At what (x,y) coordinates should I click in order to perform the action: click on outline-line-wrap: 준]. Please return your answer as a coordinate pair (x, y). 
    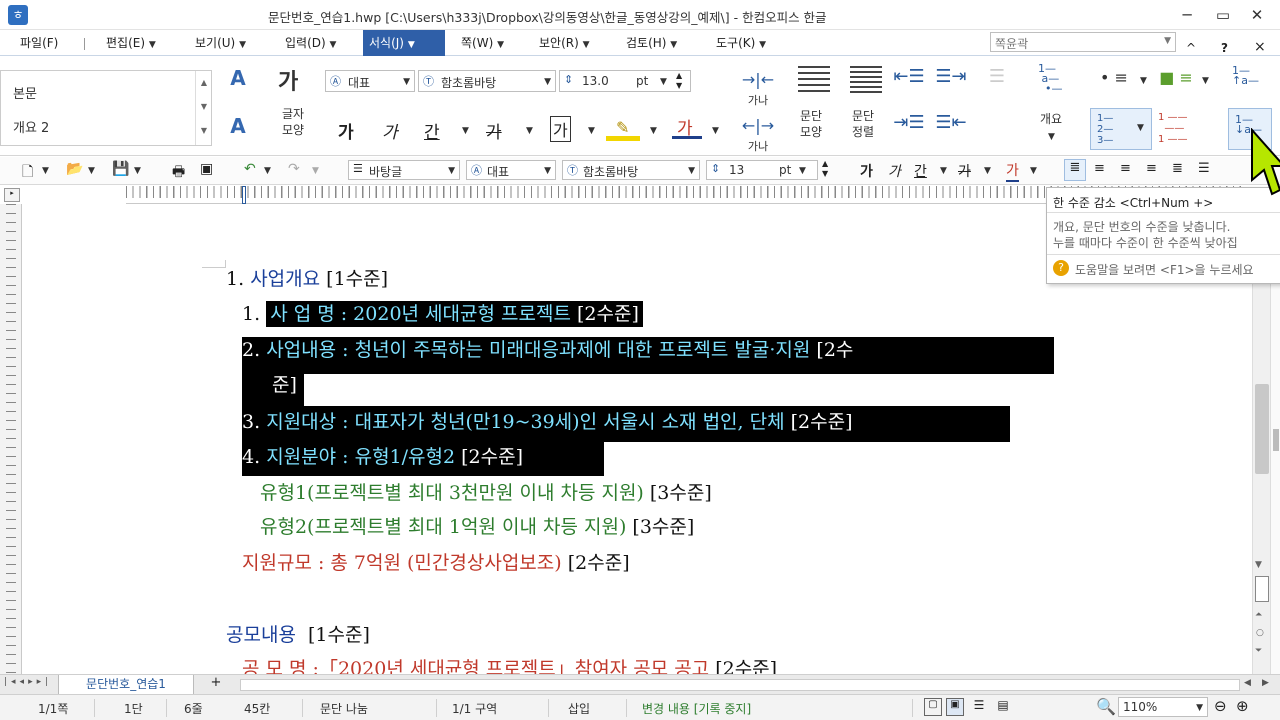
    Looking at the image, I should click on (284, 385).